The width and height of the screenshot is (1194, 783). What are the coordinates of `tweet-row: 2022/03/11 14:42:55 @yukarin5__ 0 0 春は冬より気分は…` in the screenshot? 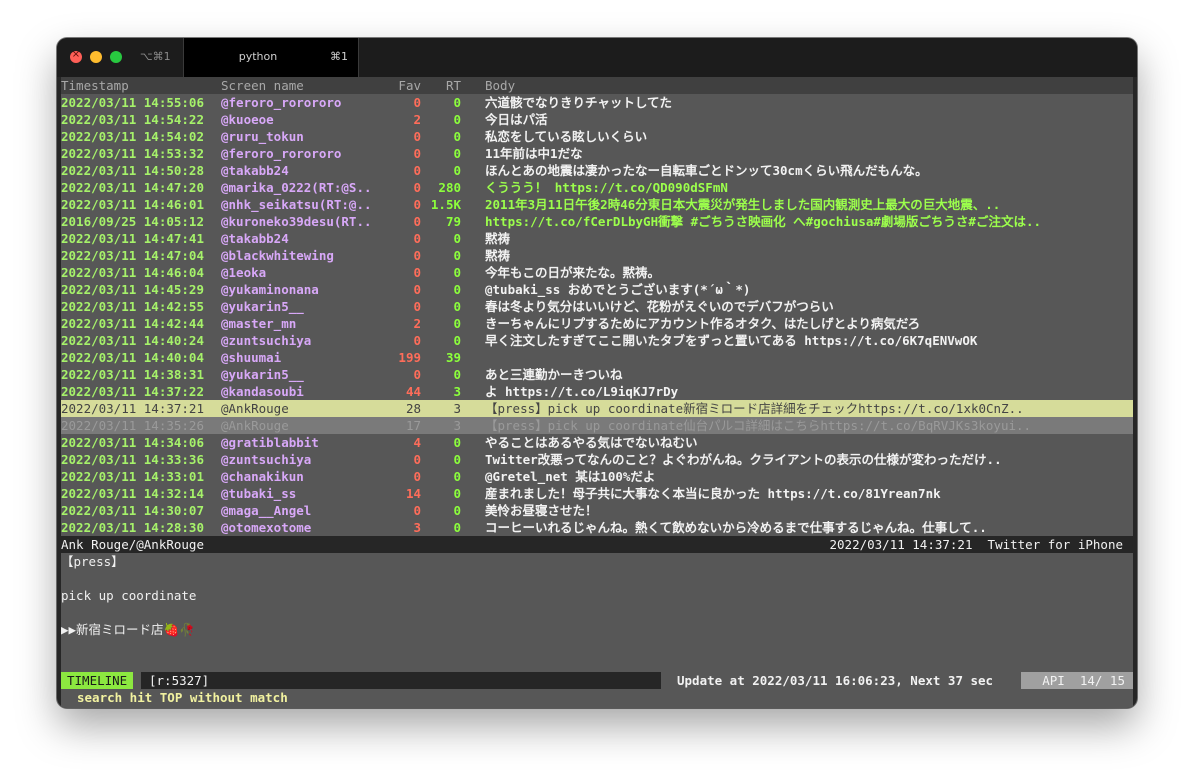 It's located at (597, 306).